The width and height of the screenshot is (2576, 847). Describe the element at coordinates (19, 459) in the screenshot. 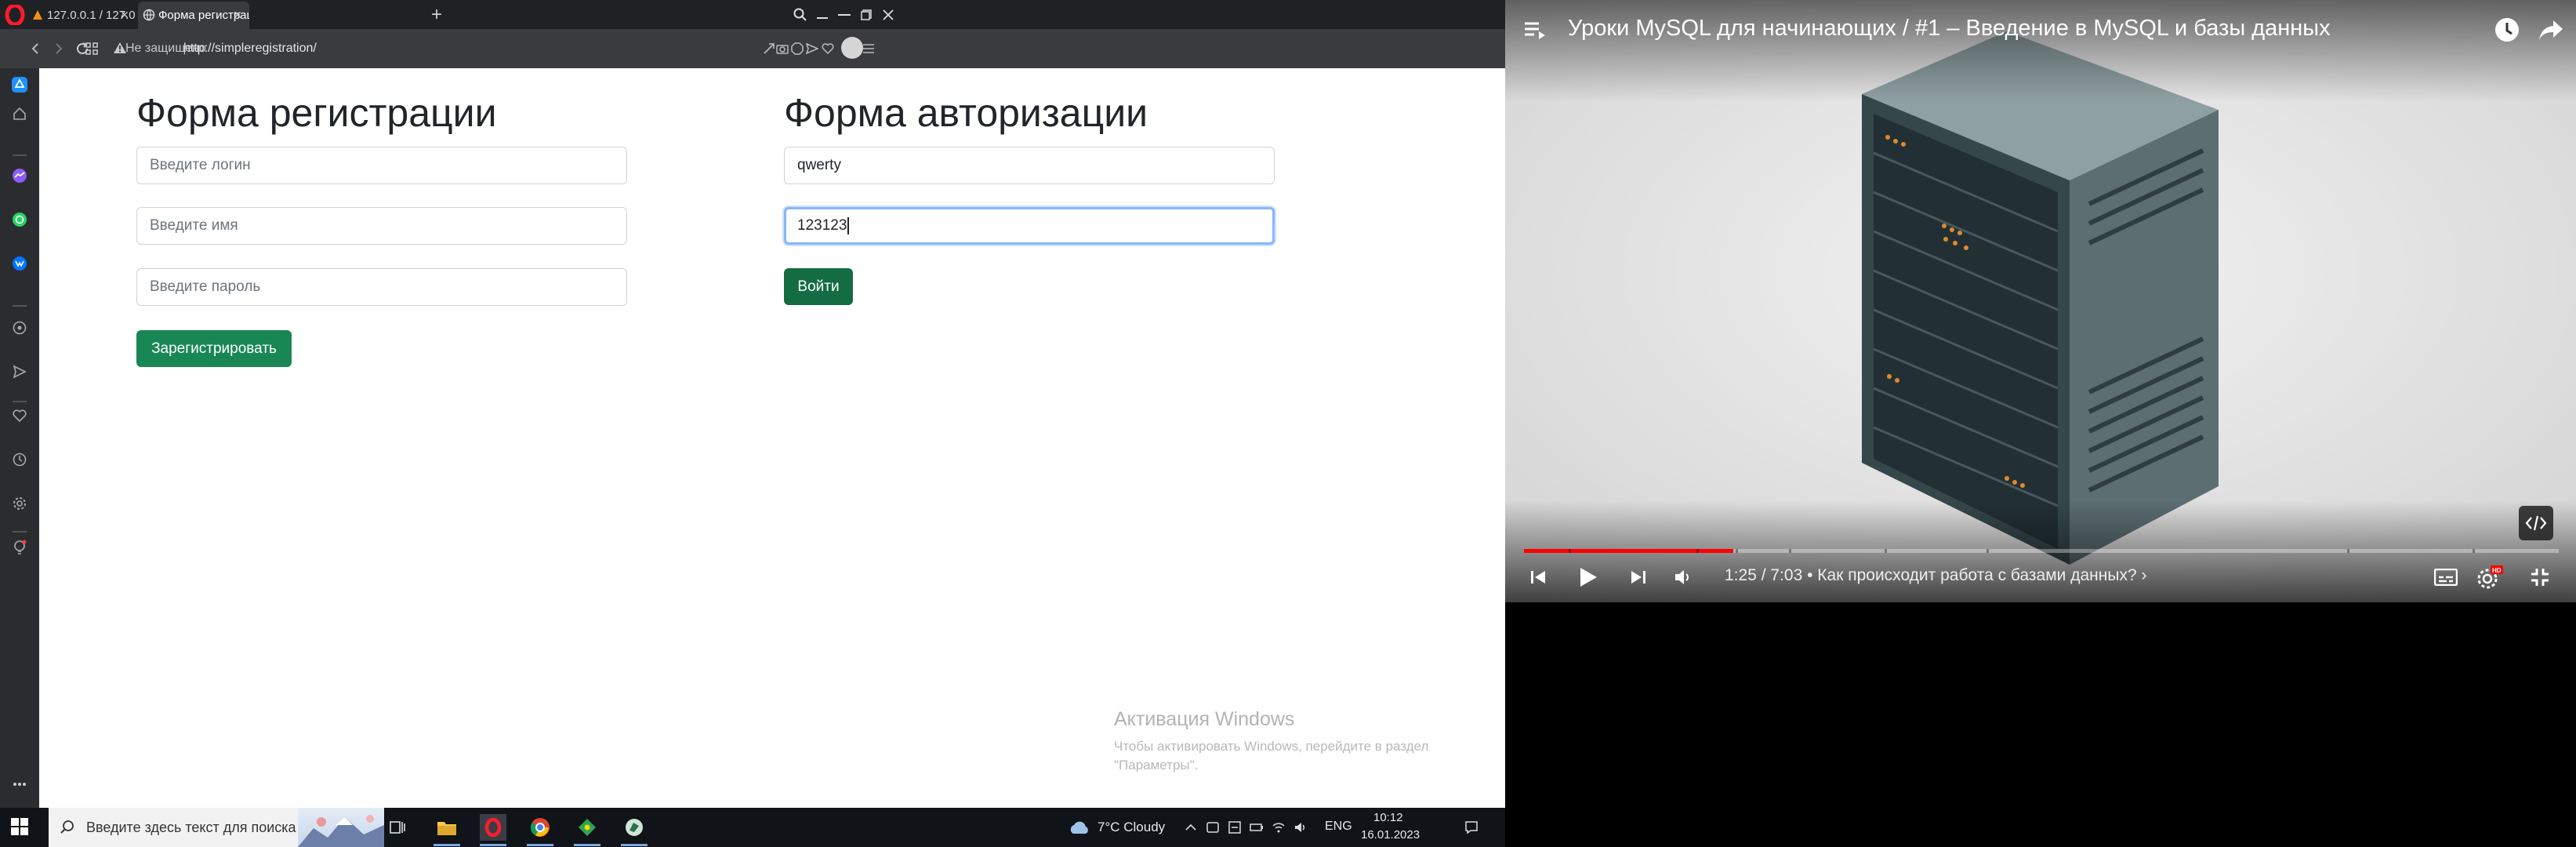

I see `history-icon` at that location.